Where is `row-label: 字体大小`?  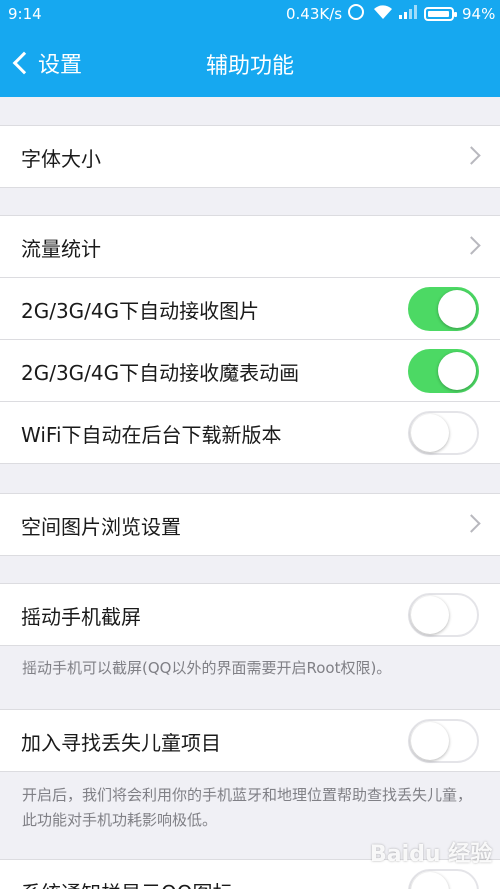 row-label: 字体大小 is located at coordinates (61, 159).